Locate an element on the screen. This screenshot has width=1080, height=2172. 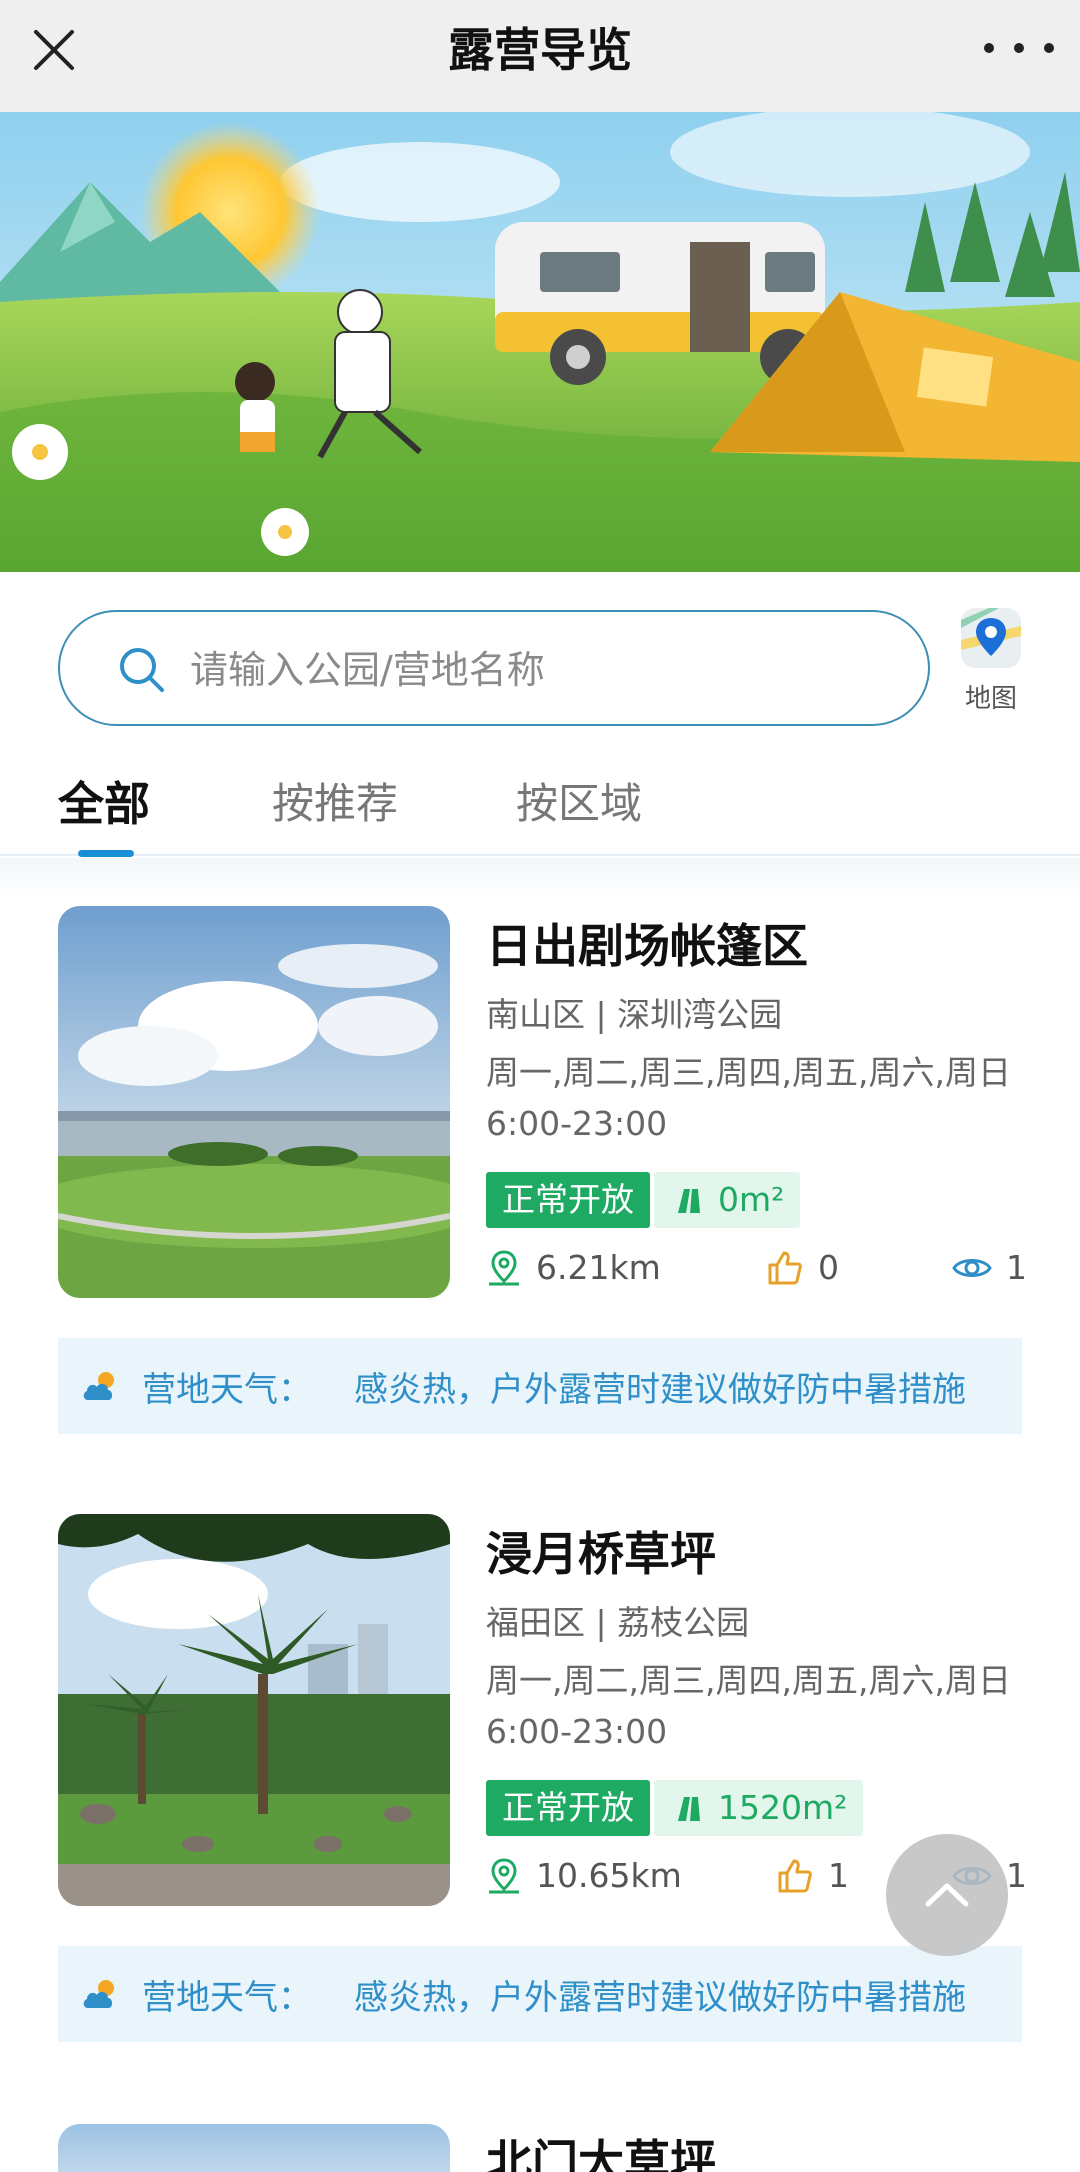
distance-value: 10.65km is located at coordinates (609, 1875).